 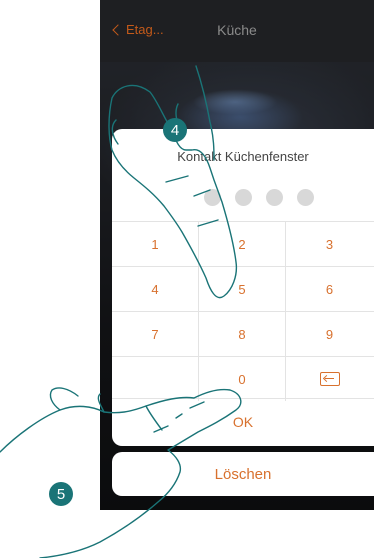 I want to click on key-5: 5, so click(x=242, y=289).